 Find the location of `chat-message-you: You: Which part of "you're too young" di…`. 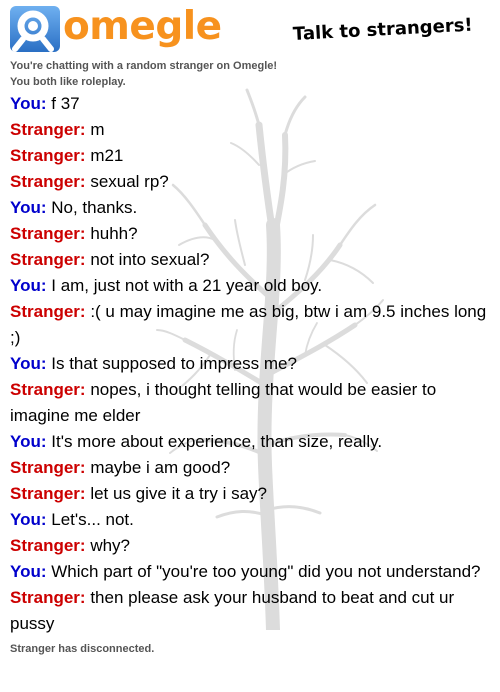

chat-message-you: You: Which part of "you're too young" di… is located at coordinates (252, 572).